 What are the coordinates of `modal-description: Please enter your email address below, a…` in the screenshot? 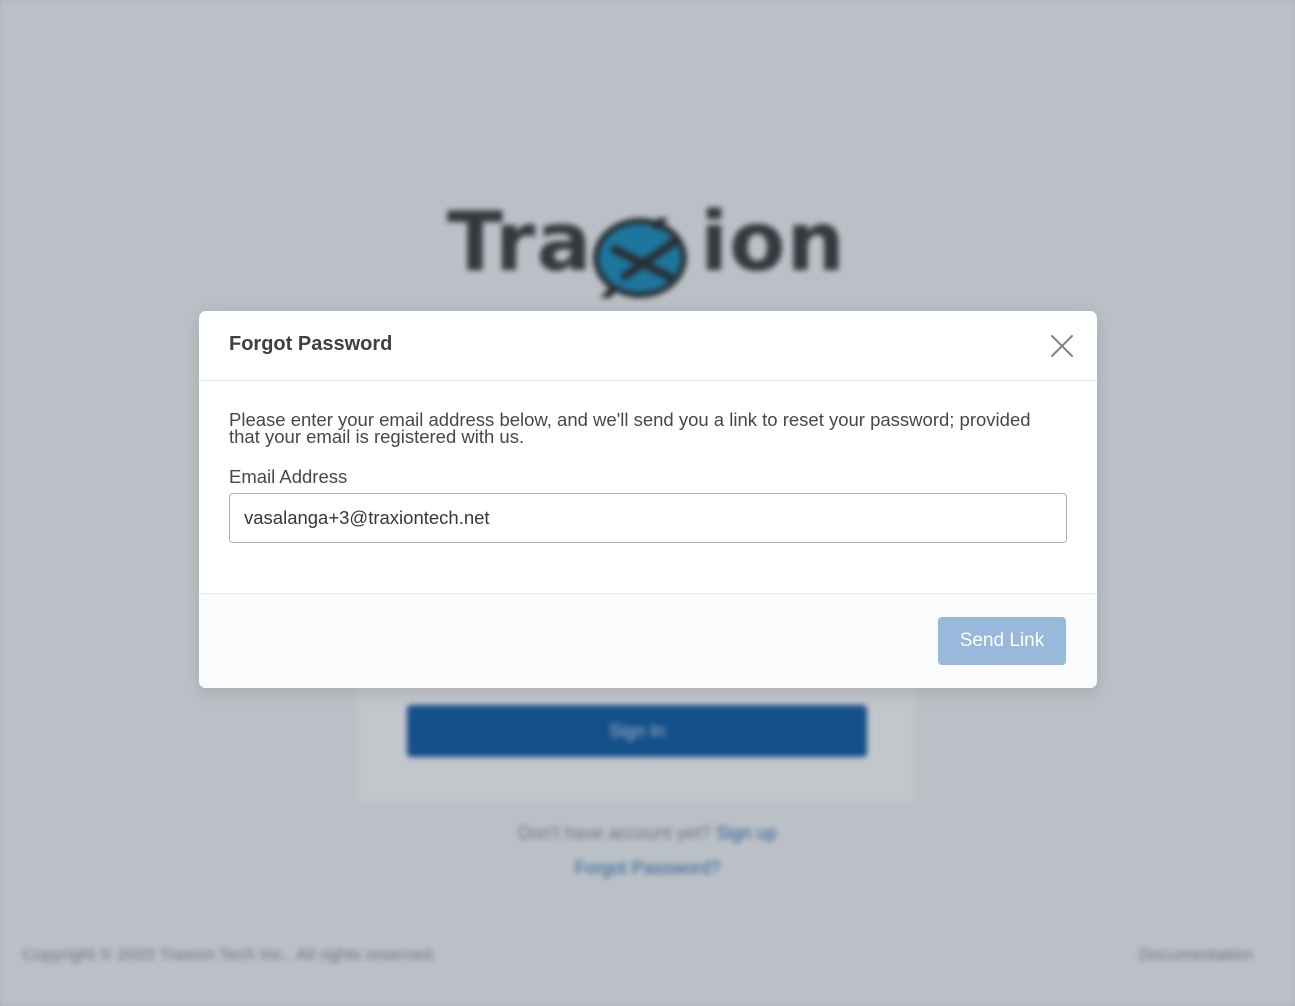 It's located at (630, 428).